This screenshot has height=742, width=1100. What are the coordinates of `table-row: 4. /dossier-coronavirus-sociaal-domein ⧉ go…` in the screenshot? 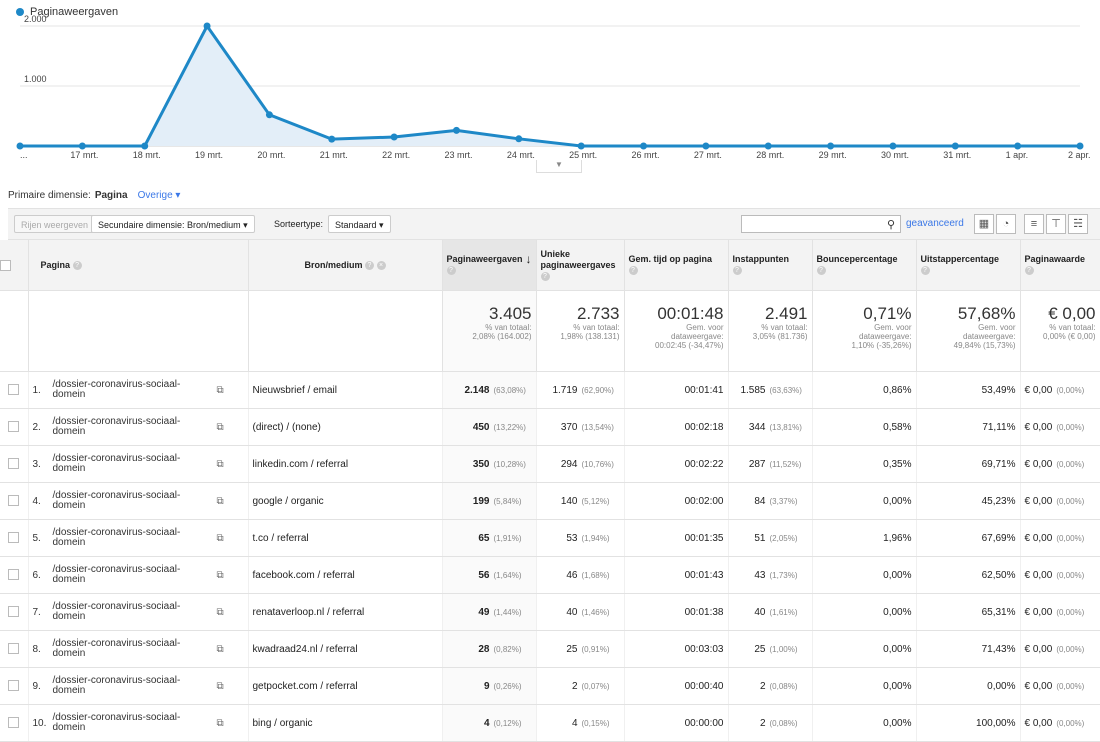 It's located at (550, 501).